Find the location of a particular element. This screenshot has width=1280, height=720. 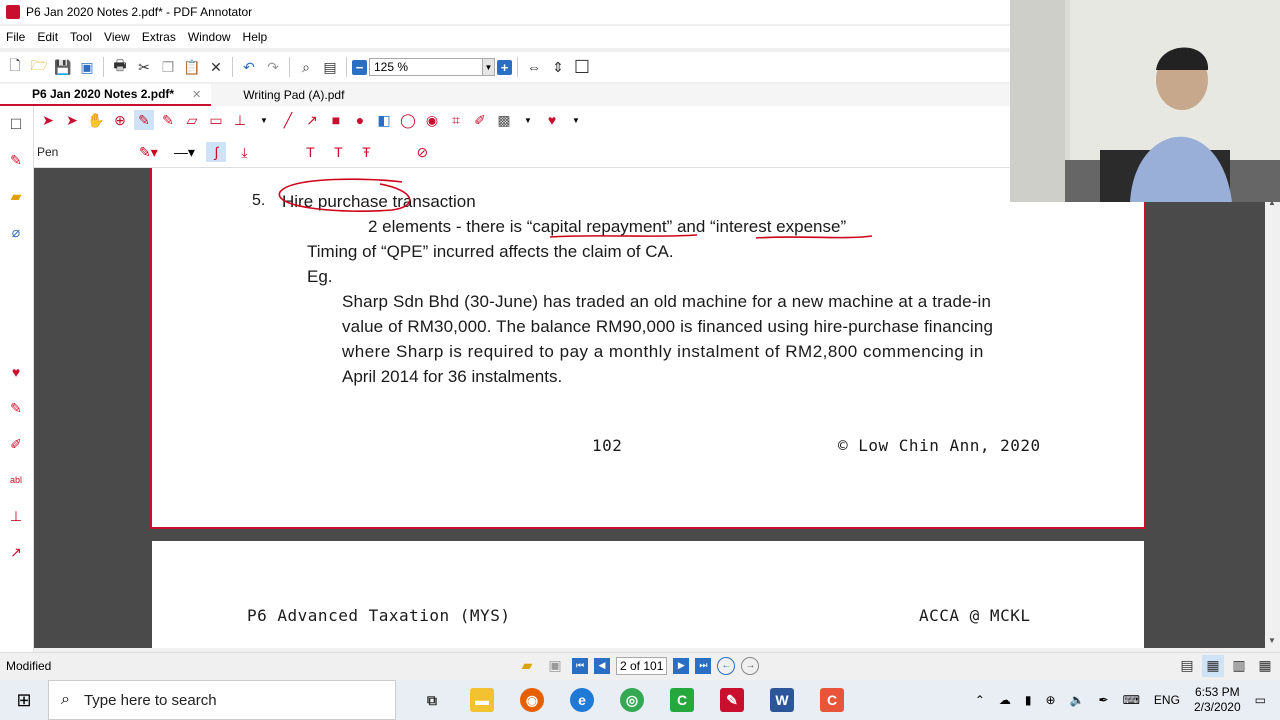

select-text-icon: ➤ is located at coordinates (72, 120).